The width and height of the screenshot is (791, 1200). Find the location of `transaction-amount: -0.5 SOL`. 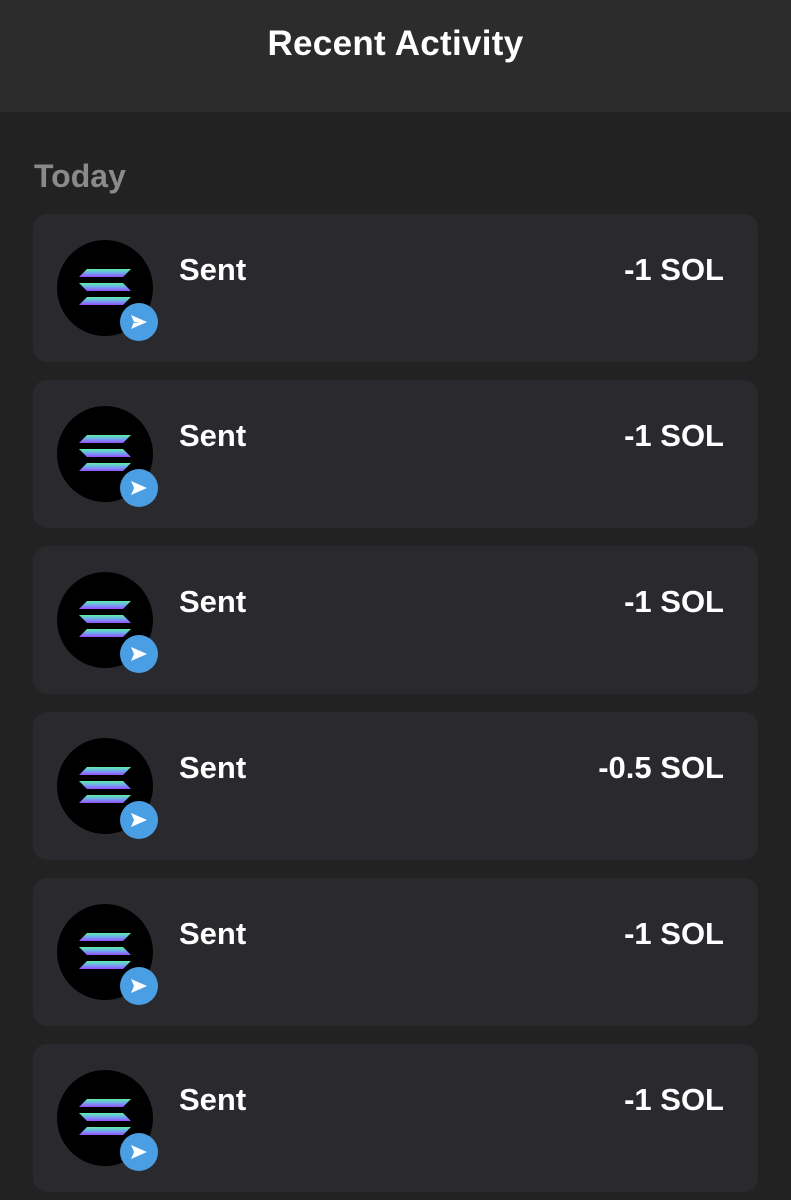

transaction-amount: -0.5 SOL is located at coordinates (661, 767).